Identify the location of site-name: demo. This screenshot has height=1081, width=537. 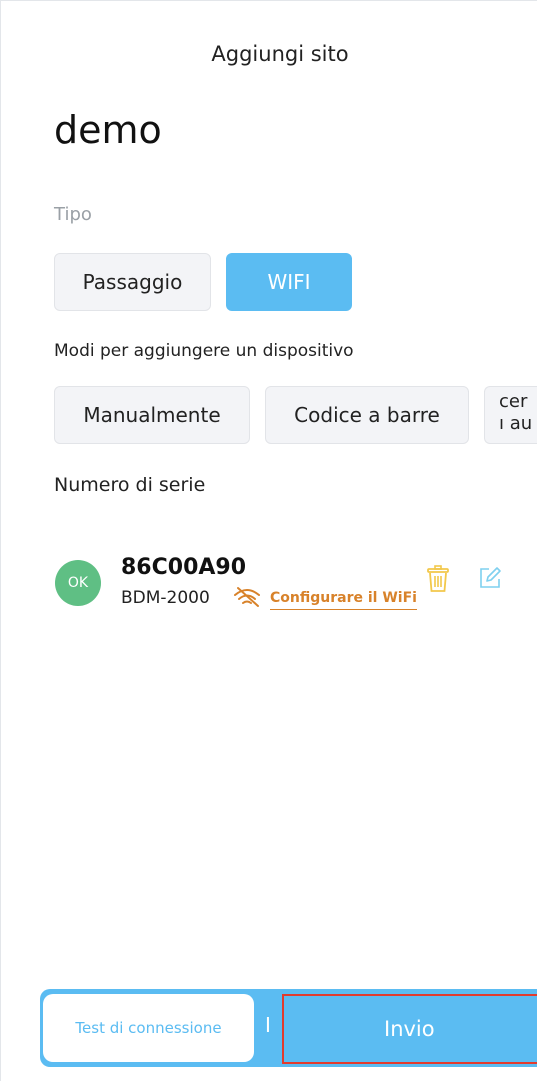
(108, 130).